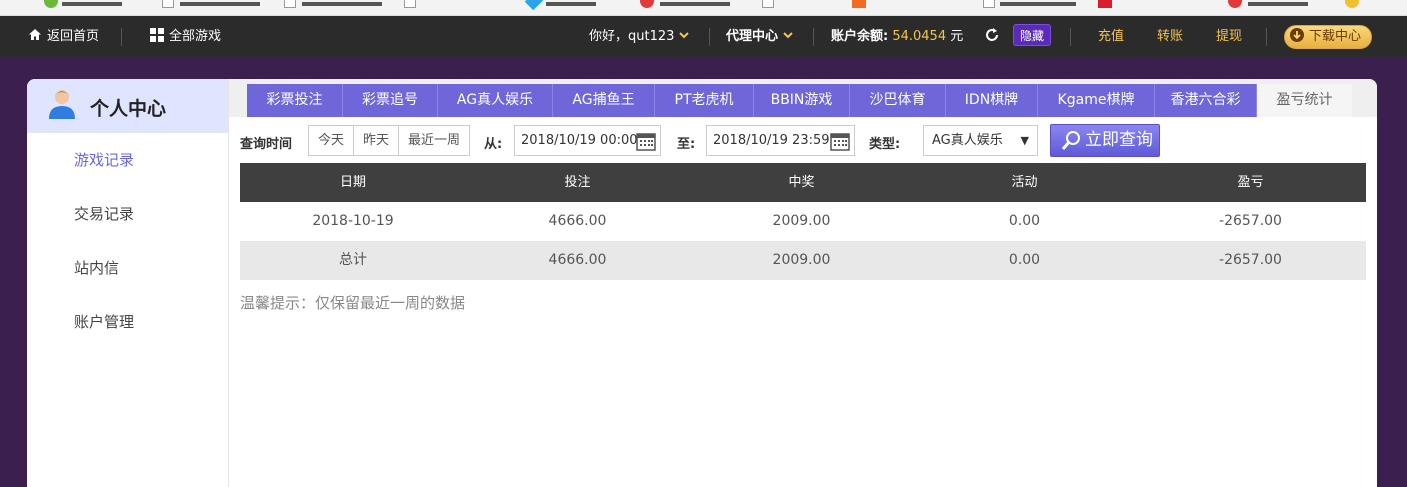 This screenshot has width=1407, height=487. I want to click on balance-value: 54.0454, so click(919, 36).